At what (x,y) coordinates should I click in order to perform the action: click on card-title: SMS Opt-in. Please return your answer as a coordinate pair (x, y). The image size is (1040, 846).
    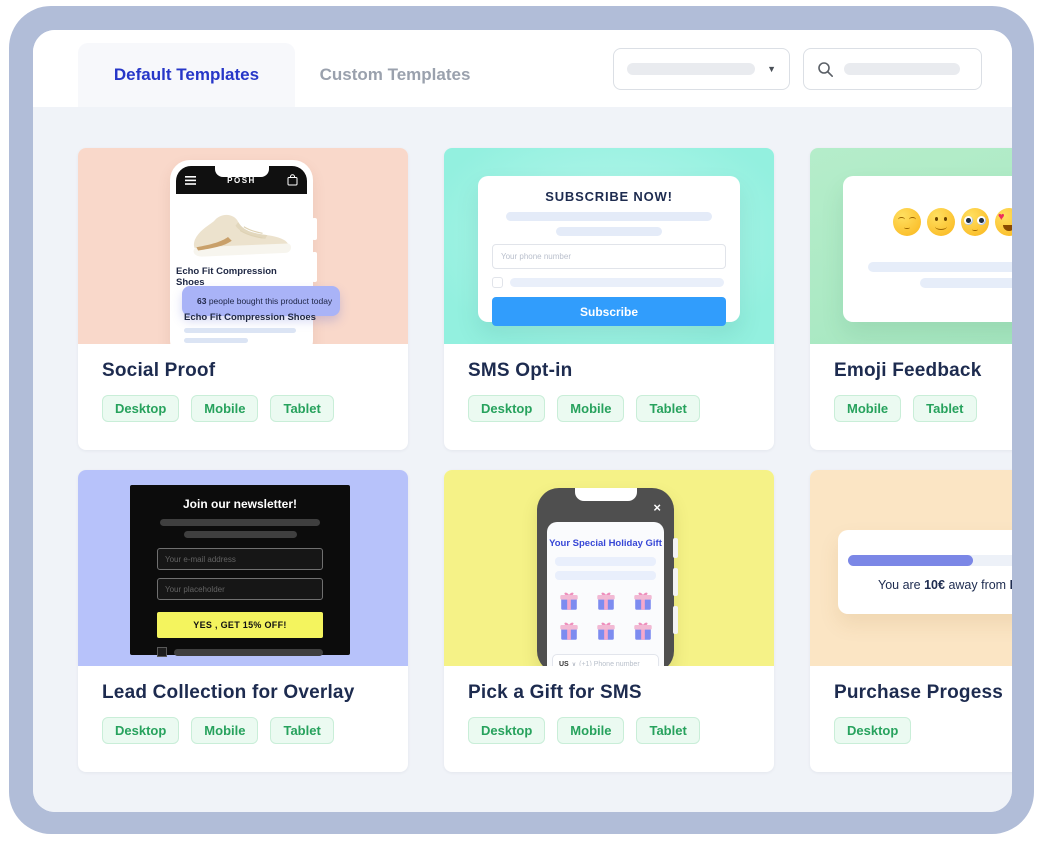
    Looking at the image, I should click on (520, 370).